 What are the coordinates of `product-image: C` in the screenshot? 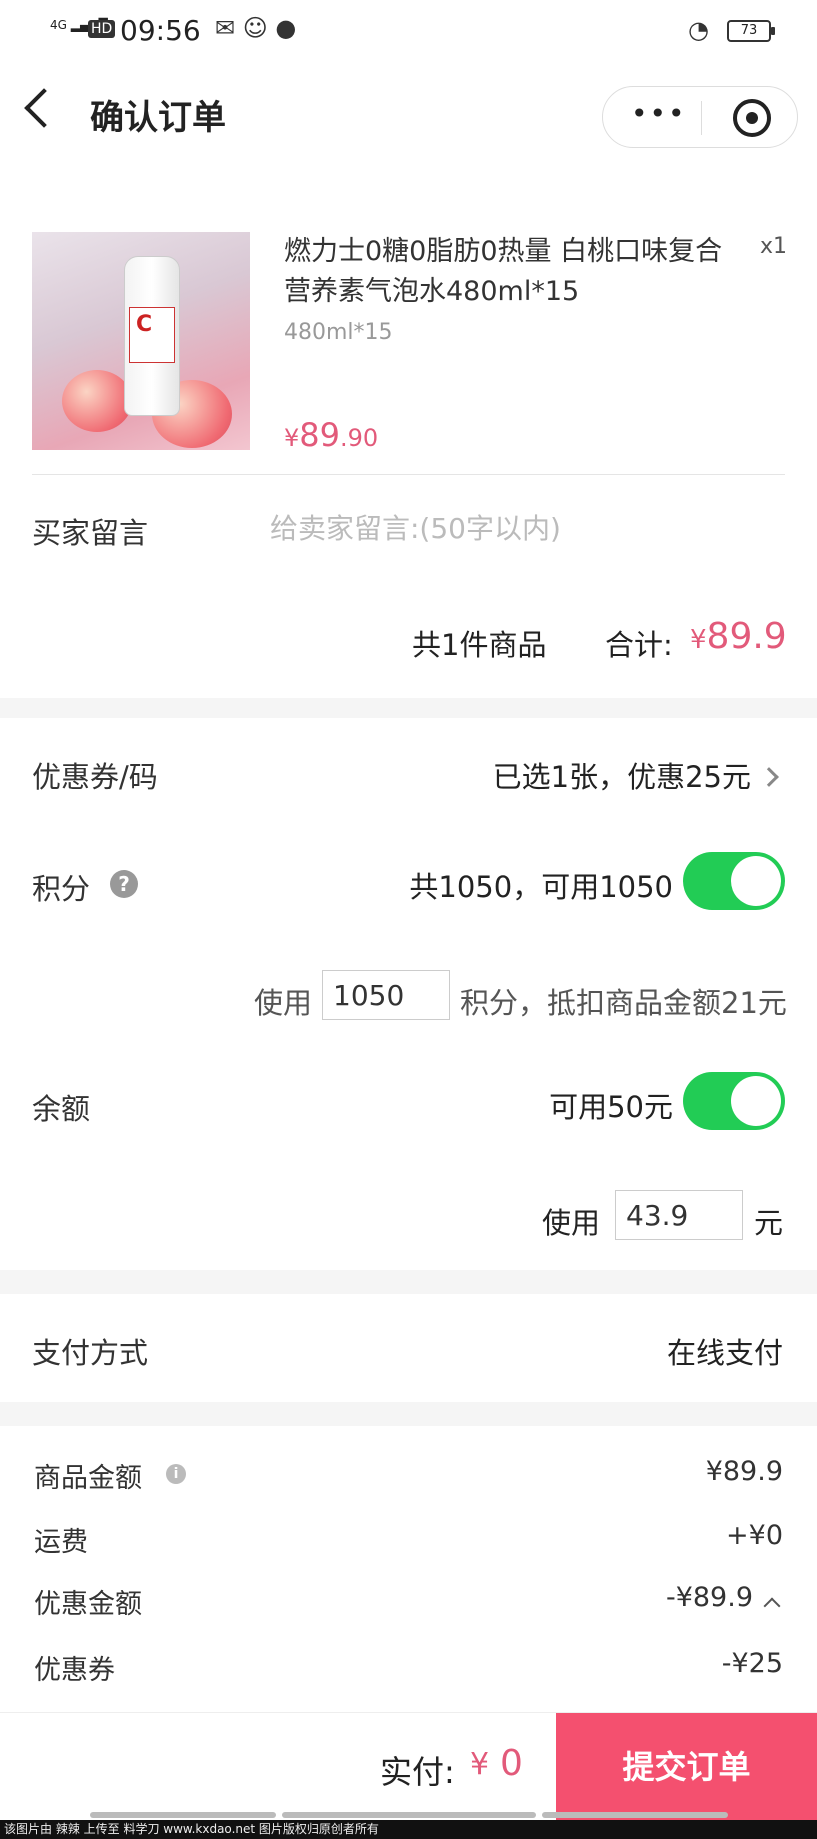 It's located at (141, 341).